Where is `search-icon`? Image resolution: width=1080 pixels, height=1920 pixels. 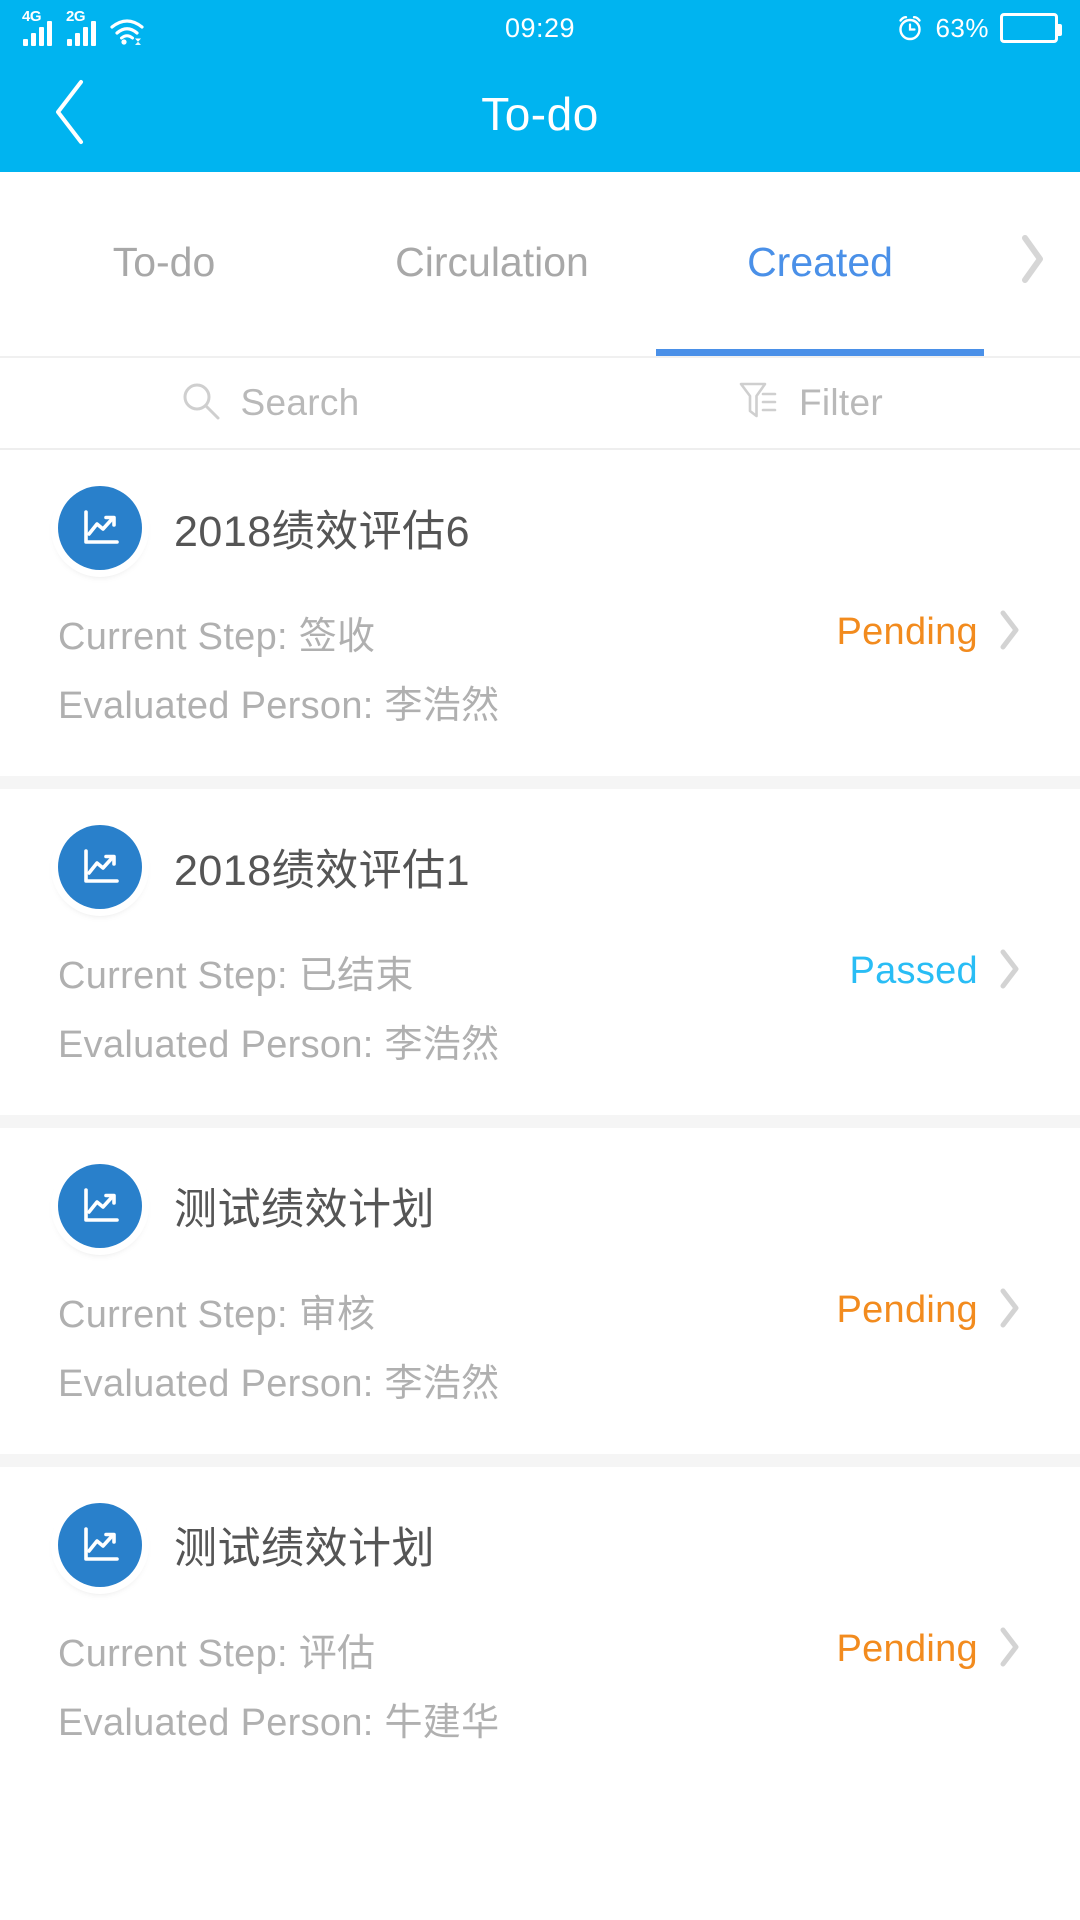
search-icon is located at coordinates (201, 403).